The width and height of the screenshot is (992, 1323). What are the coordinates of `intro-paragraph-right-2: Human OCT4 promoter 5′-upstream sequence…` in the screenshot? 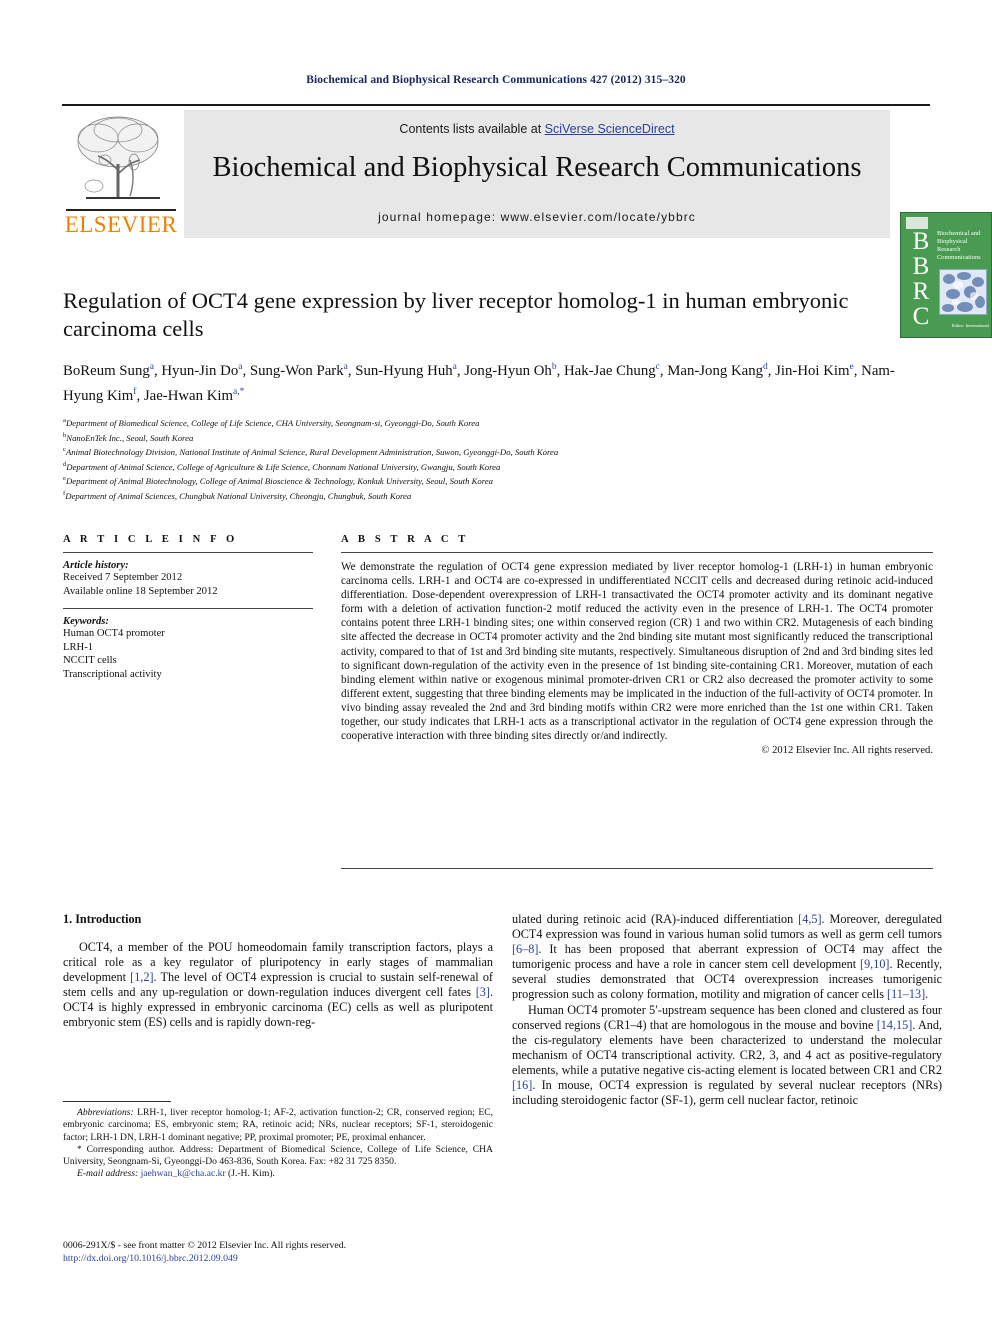 It's located at (727, 1055).